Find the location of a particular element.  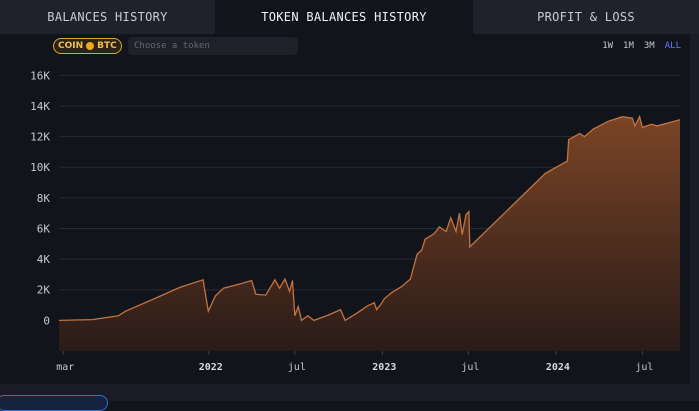

y-tick-label: 2K is located at coordinates (44, 290).